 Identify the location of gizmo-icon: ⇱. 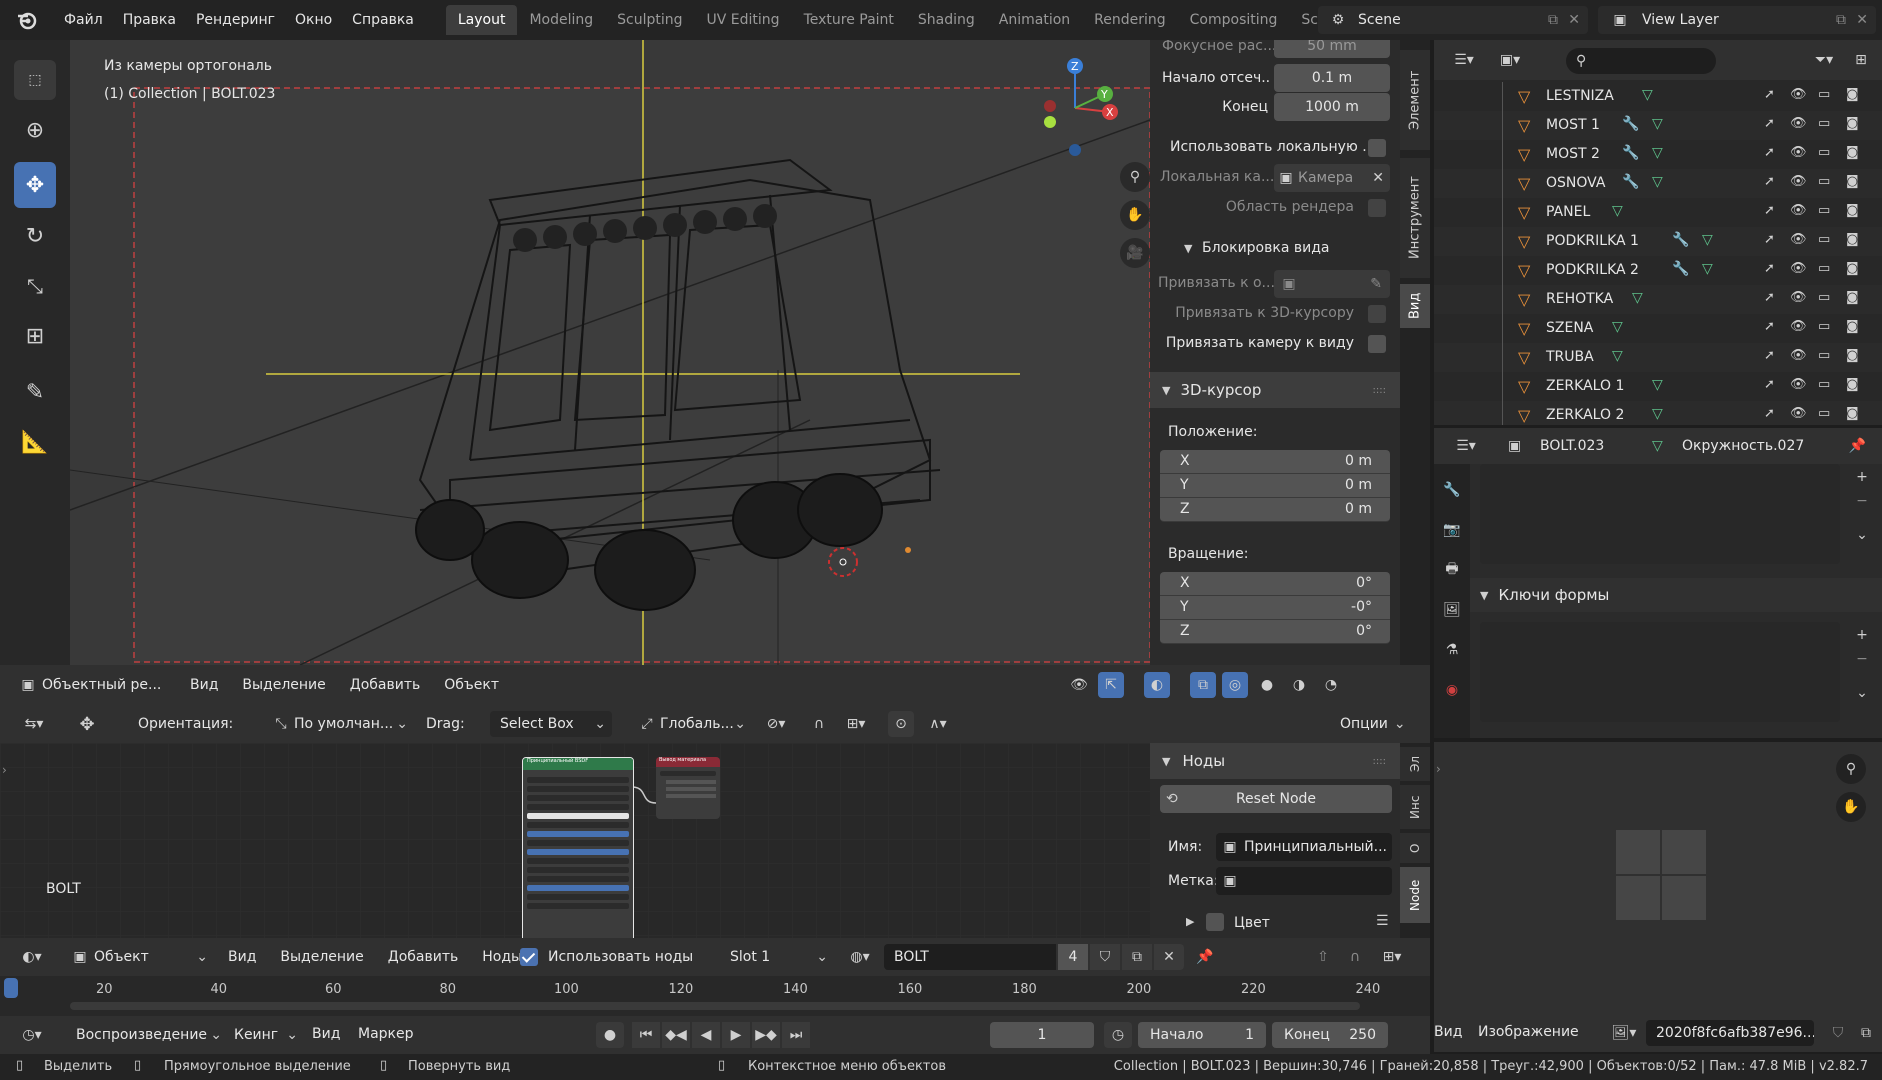
(1111, 685).